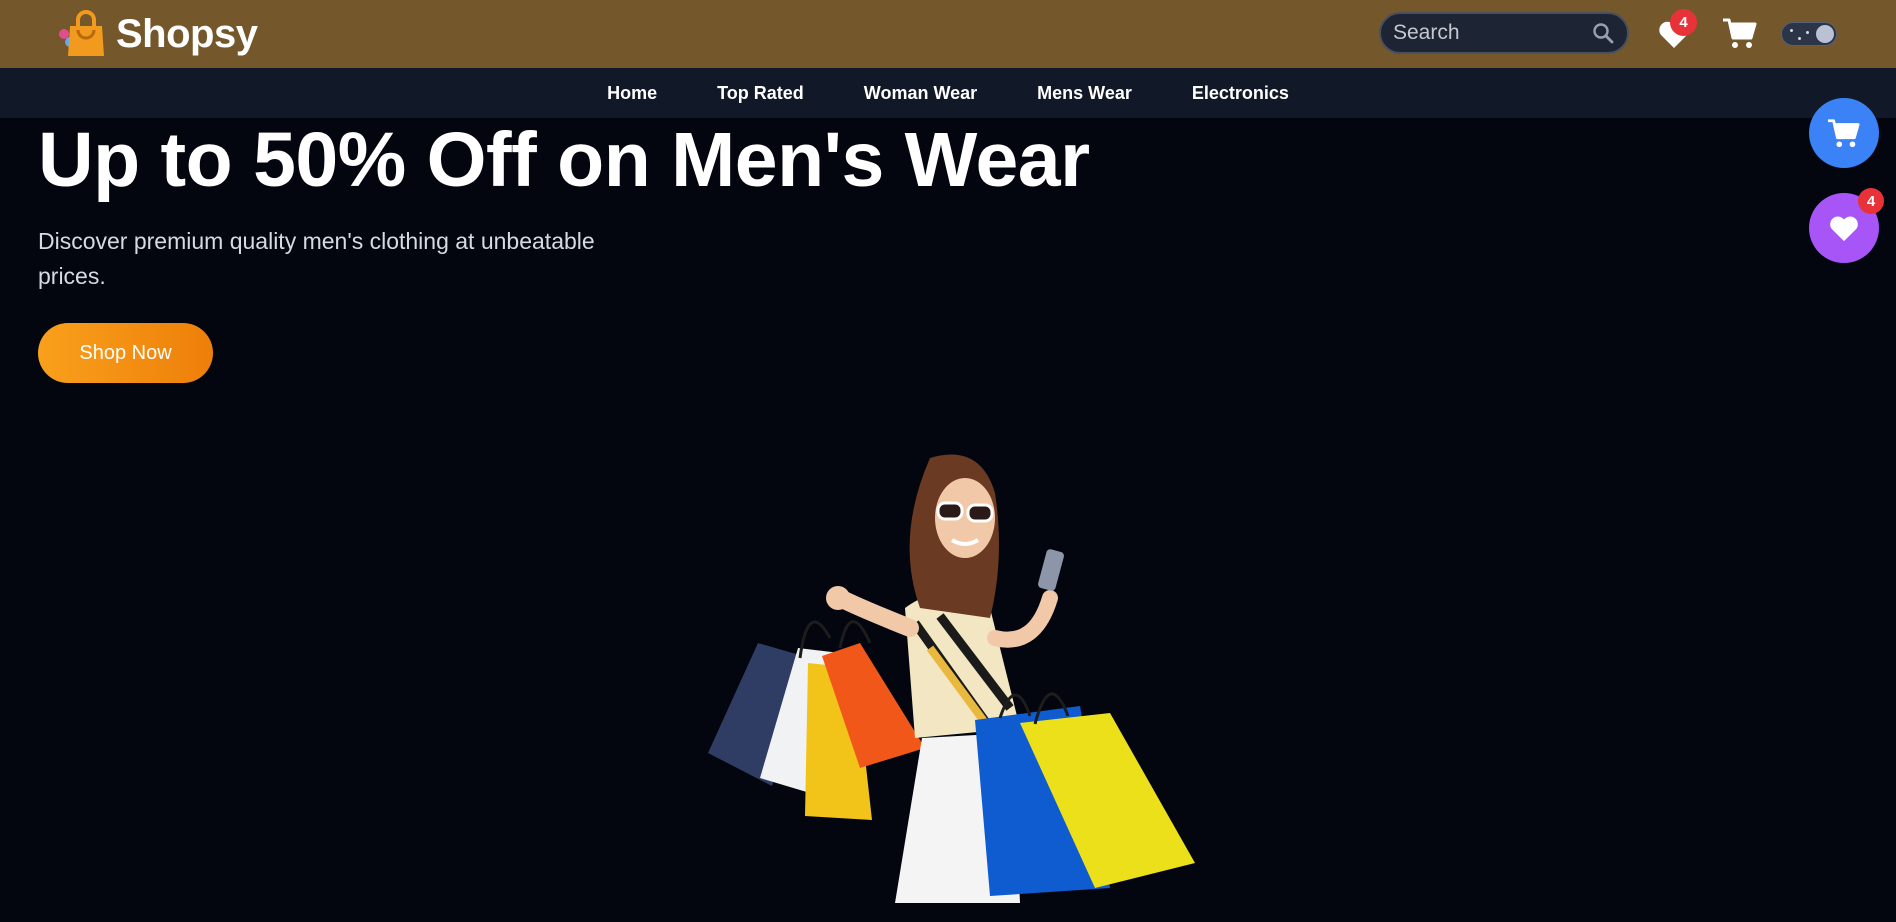 The image size is (1896, 922). I want to click on brand-name: Shopsy, so click(187, 33).